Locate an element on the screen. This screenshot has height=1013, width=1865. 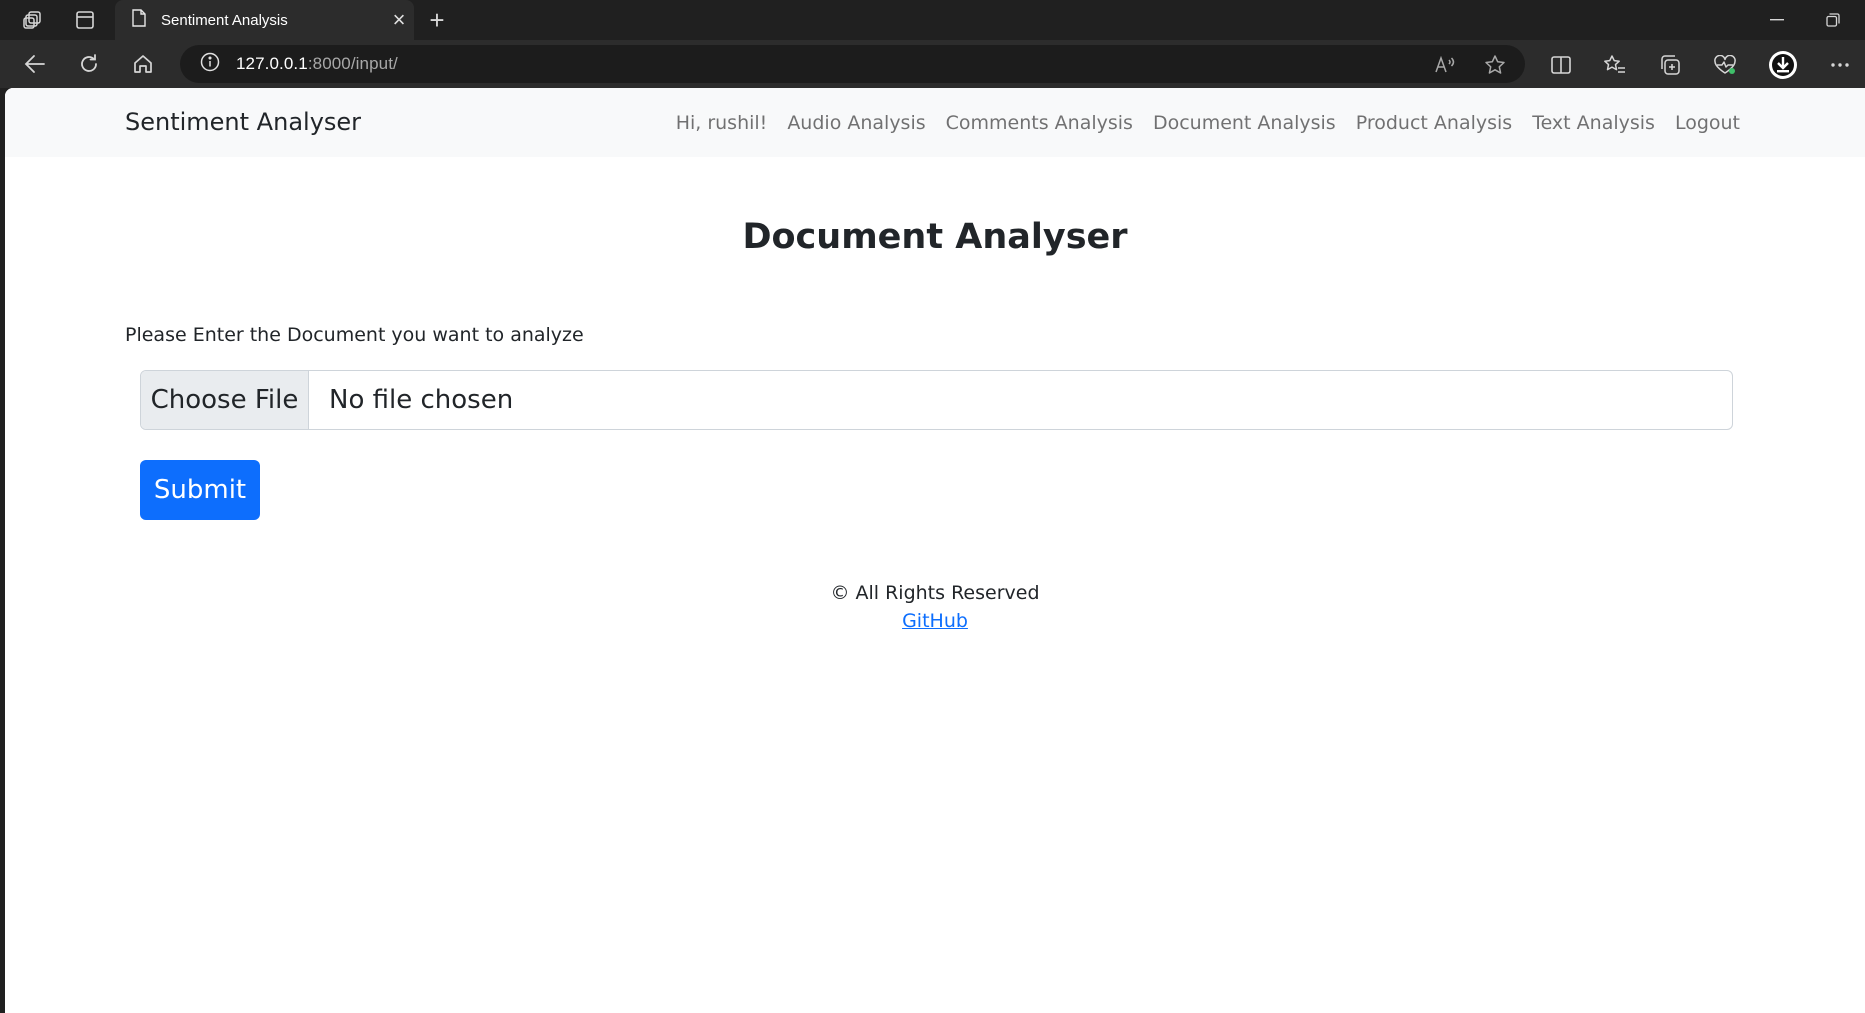
nav-comments-analysis: Comments Analysis is located at coordinates (1039, 123).